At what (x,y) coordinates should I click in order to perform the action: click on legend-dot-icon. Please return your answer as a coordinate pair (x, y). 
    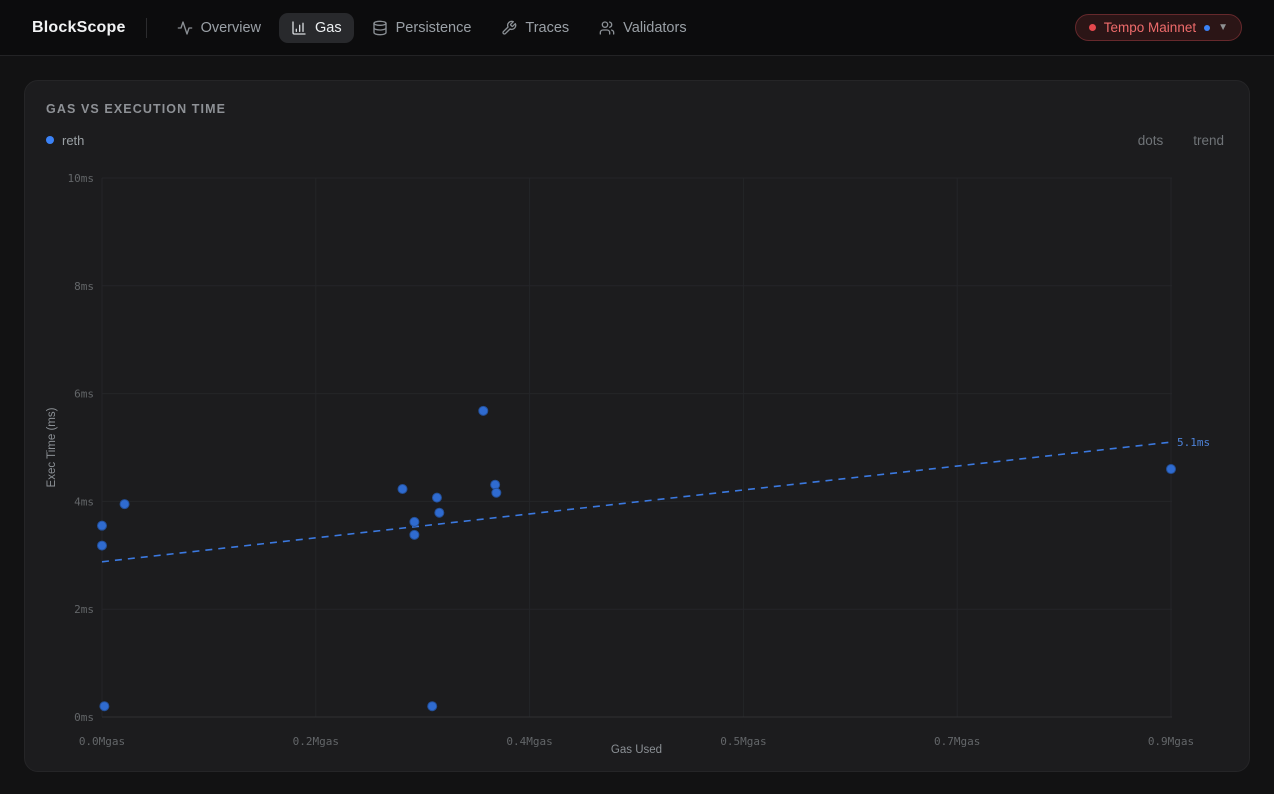
    Looking at the image, I should click on (50, 140).